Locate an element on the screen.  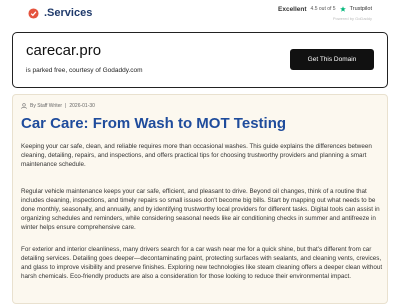
parked-note: is parked free, courtesy of Godaddy.com is located at coordinates (84, 70).